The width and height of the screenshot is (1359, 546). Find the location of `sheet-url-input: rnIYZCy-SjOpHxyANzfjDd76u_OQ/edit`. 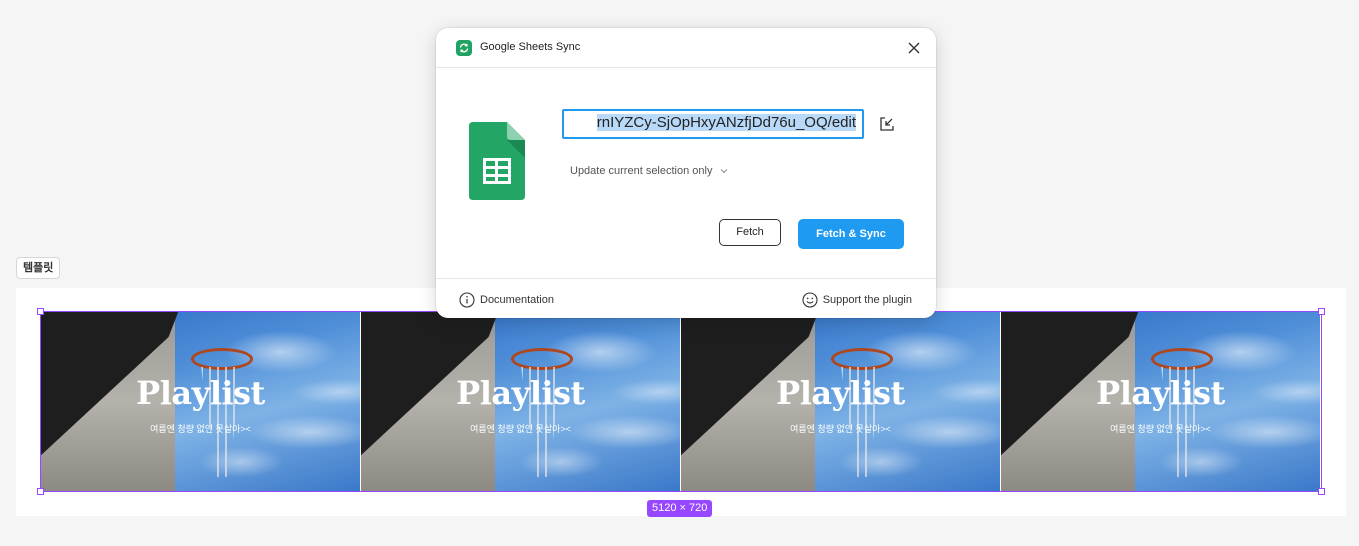

sheet-url-input: rnIYZCy-SjOpHxyANzfjDd76u_OQ/edit is located at coordinates (713, 124).